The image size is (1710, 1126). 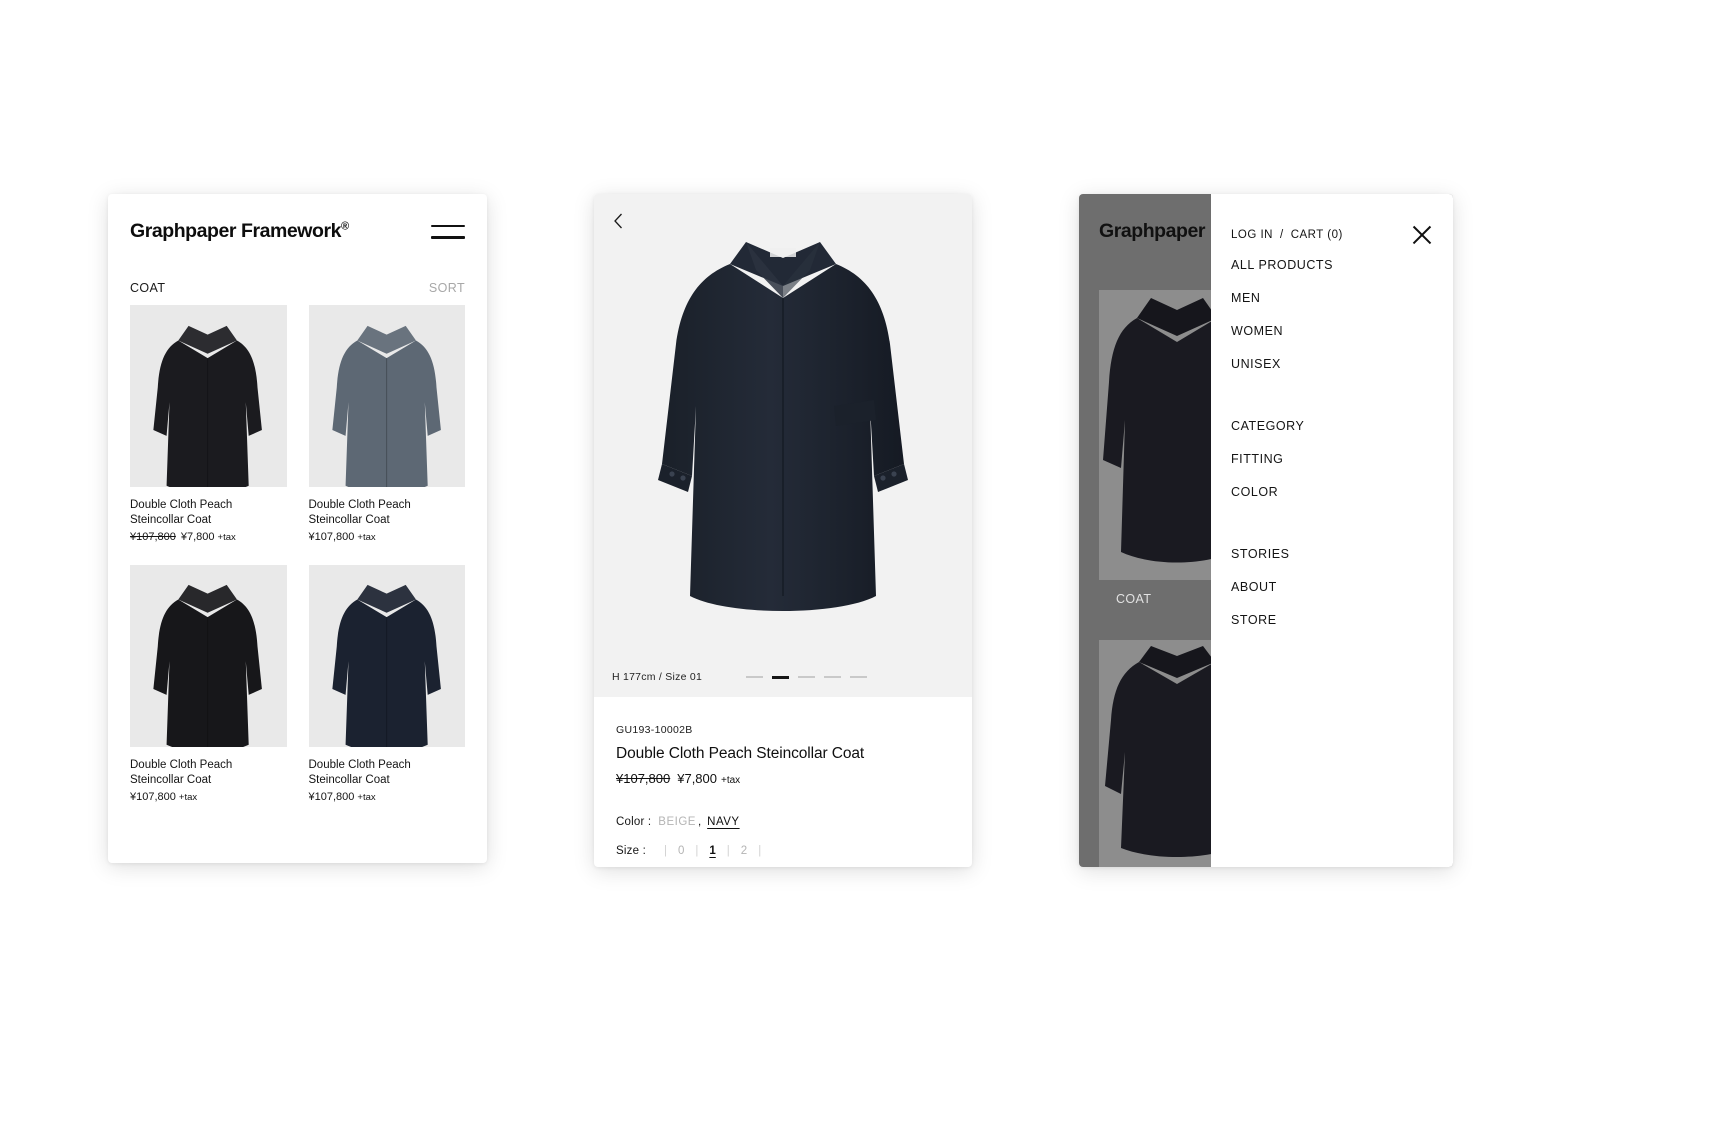 I want to click on color-selector: Color : BEIGE , NAVY, so click(x=783, y=822).